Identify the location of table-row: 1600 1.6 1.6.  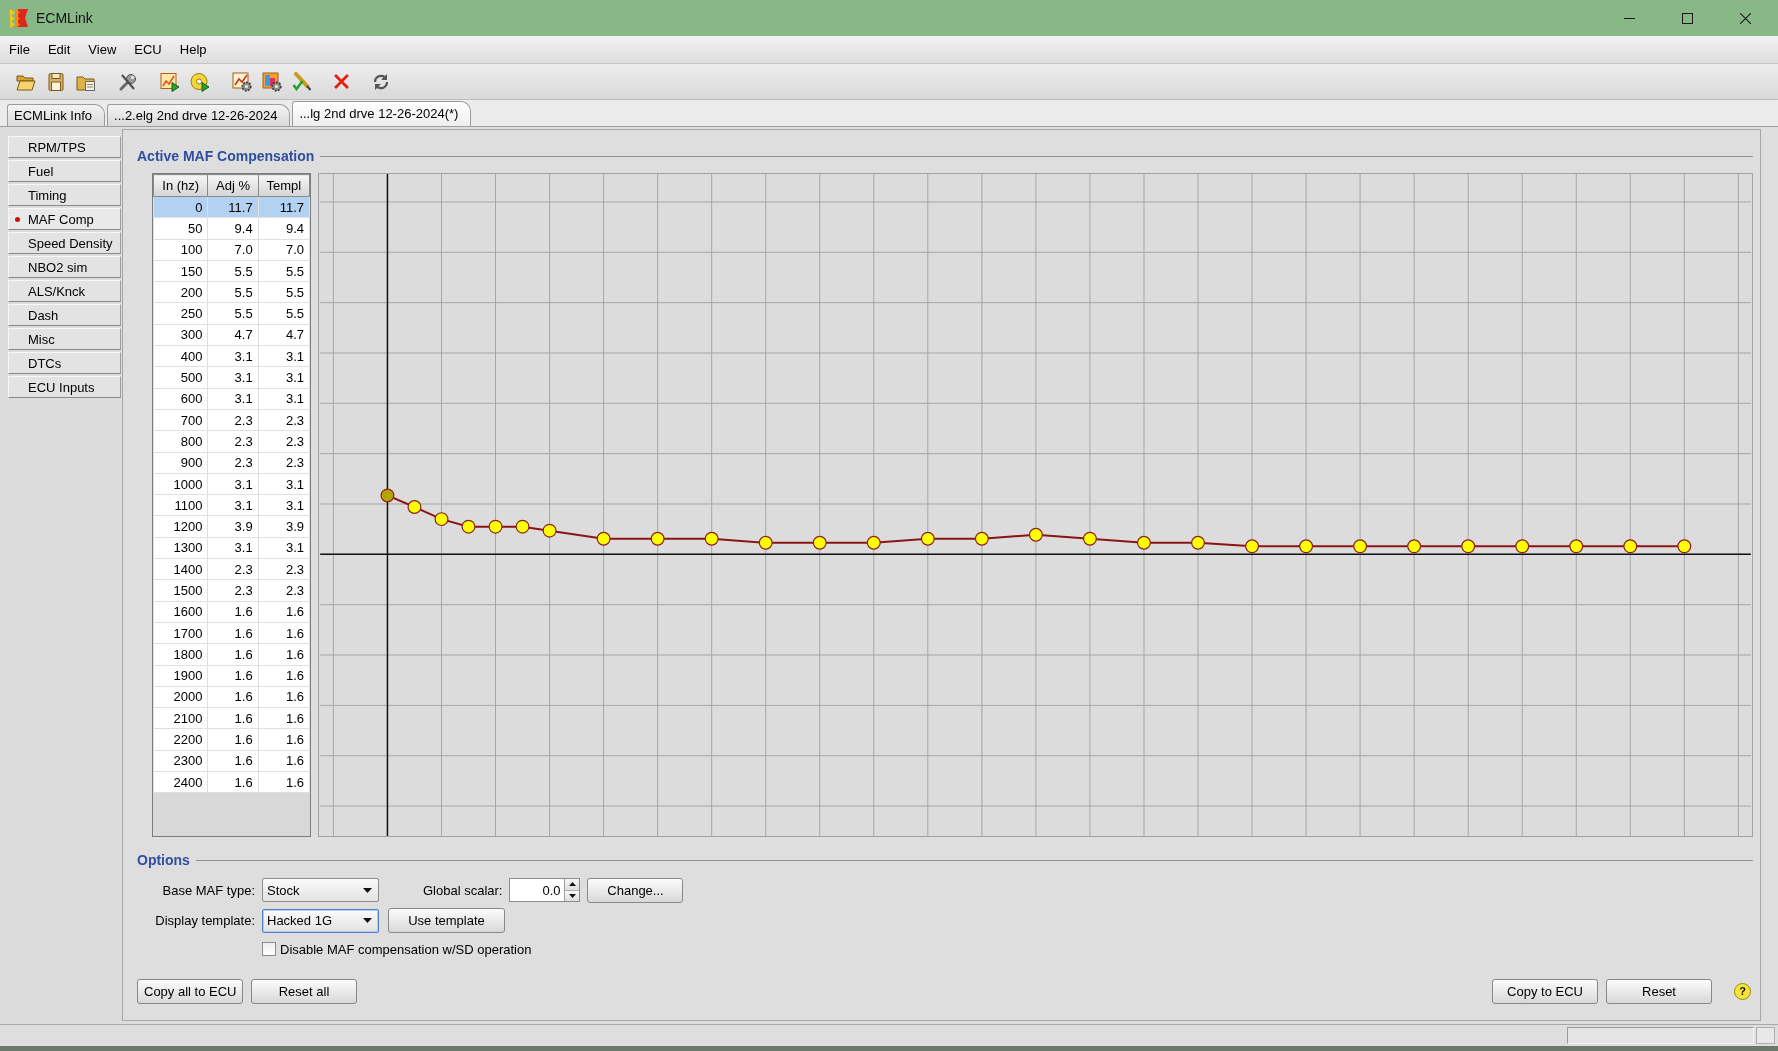
(231, 612).